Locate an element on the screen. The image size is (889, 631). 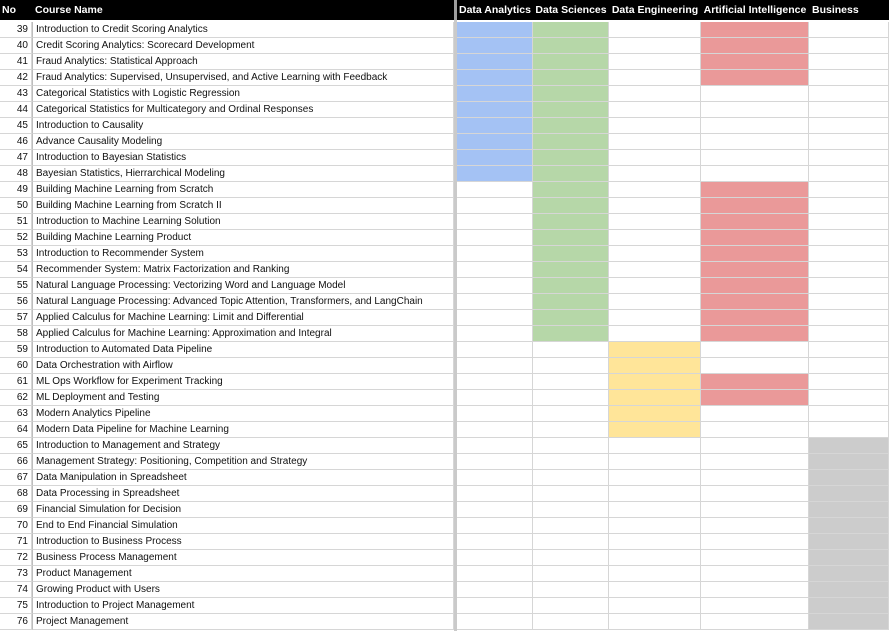
course-name-cell: Financial Simulation for Decision is located at coordinates (243, 510).